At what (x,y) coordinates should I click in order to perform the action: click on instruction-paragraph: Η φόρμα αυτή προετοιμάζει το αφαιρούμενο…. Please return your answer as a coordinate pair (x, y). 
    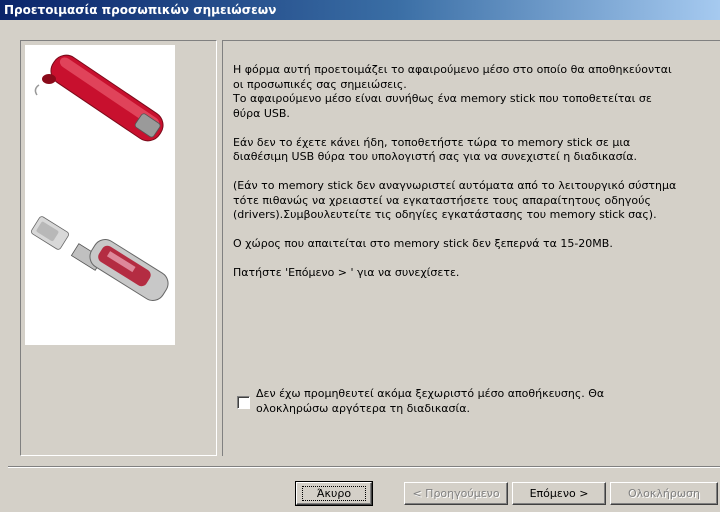
    Looking at the image, I should click on (452, 91).